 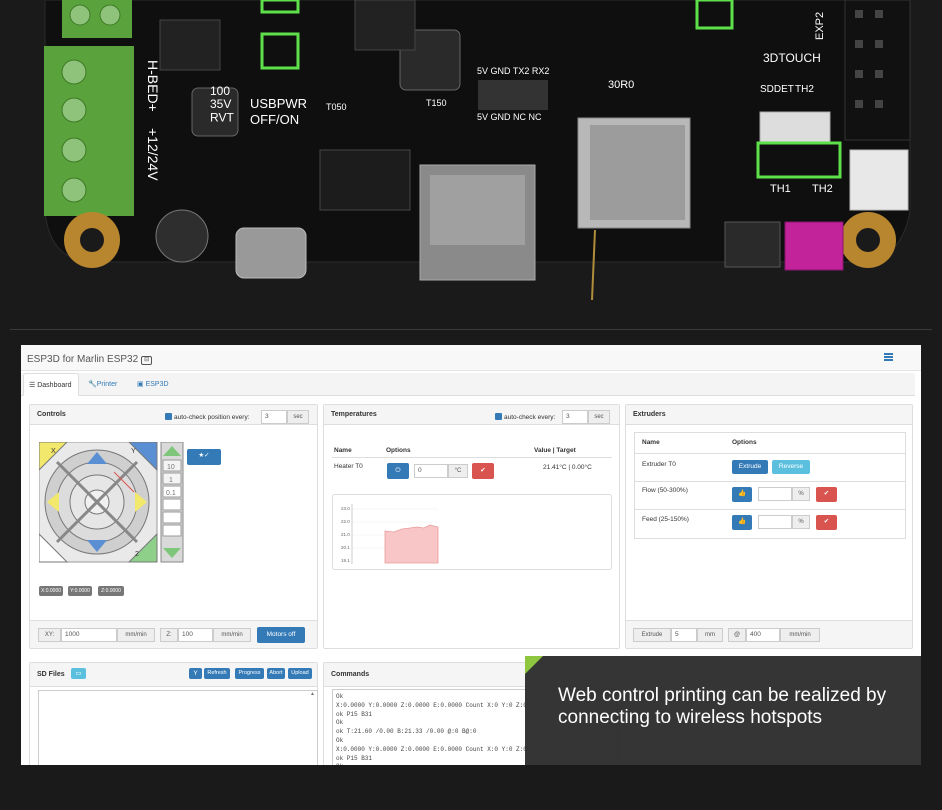 I want to click on checkbox-icon, so click(x=168, y=416).